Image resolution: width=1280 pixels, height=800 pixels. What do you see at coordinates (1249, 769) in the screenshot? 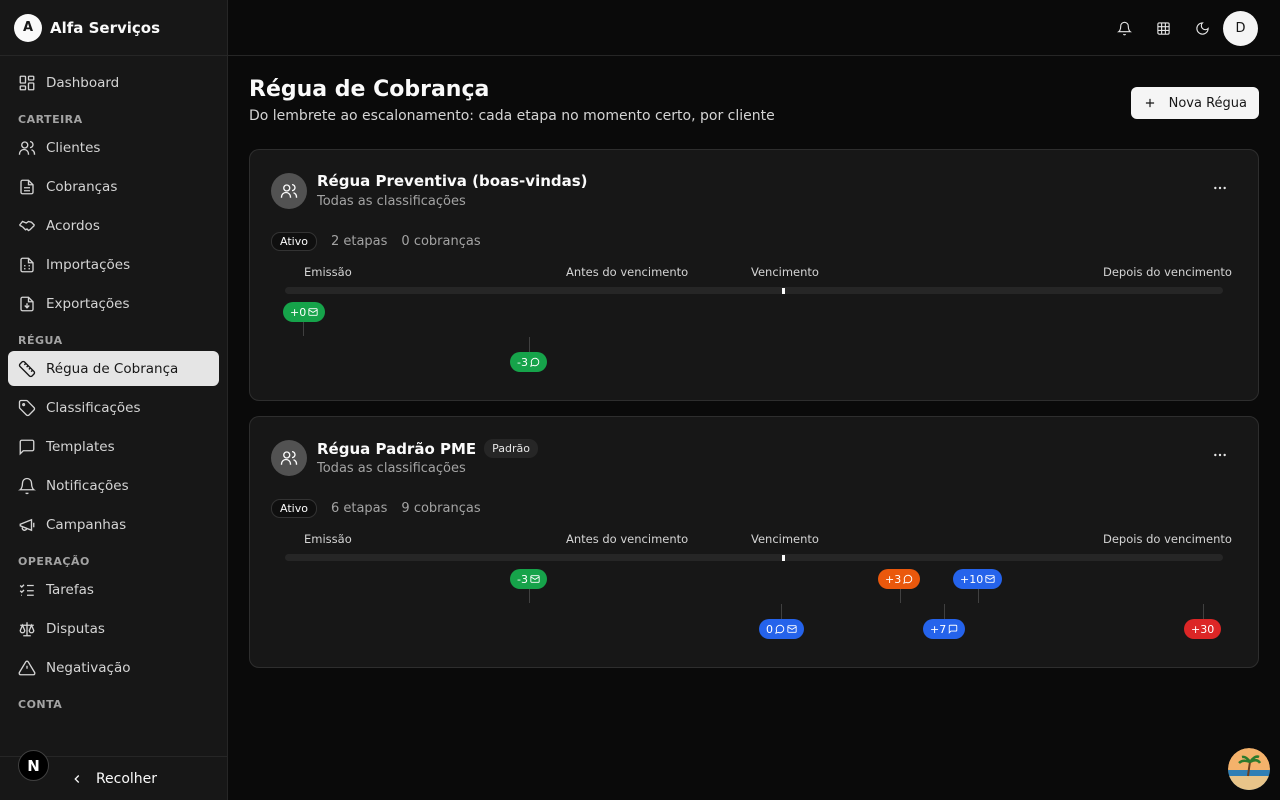
I see `assistant-avatar` at bounding box center [1249, 769].